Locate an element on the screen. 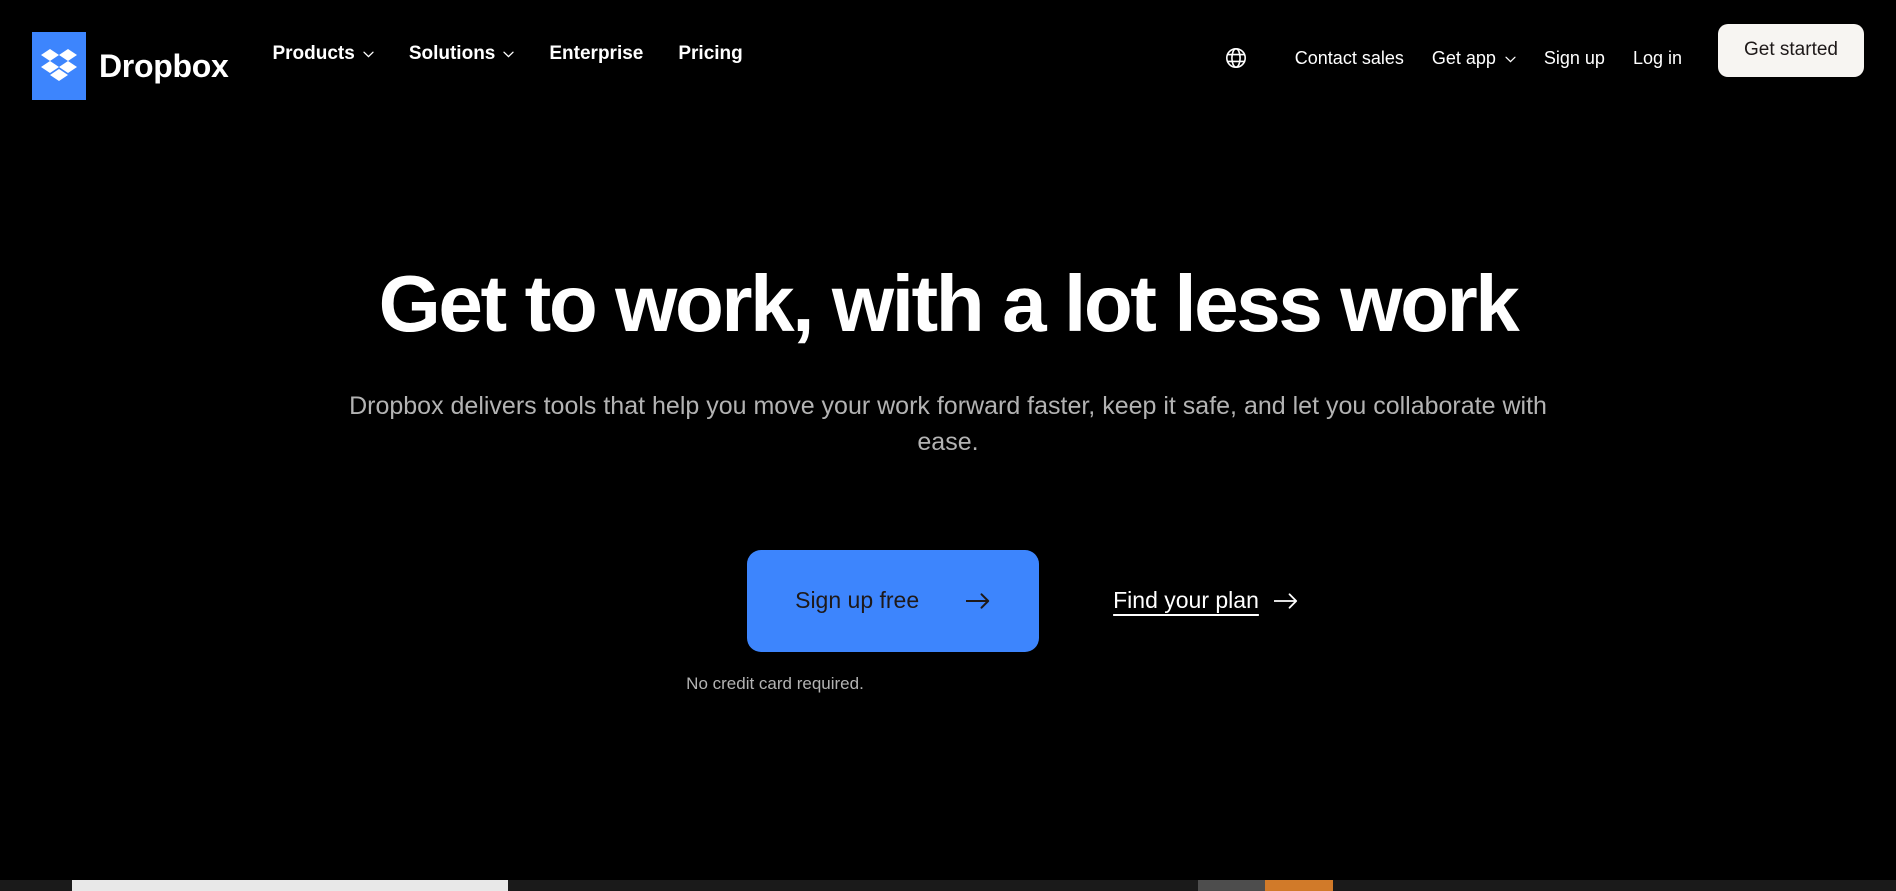  nav-item-products-label: Products is located at coordinates (313, 53).